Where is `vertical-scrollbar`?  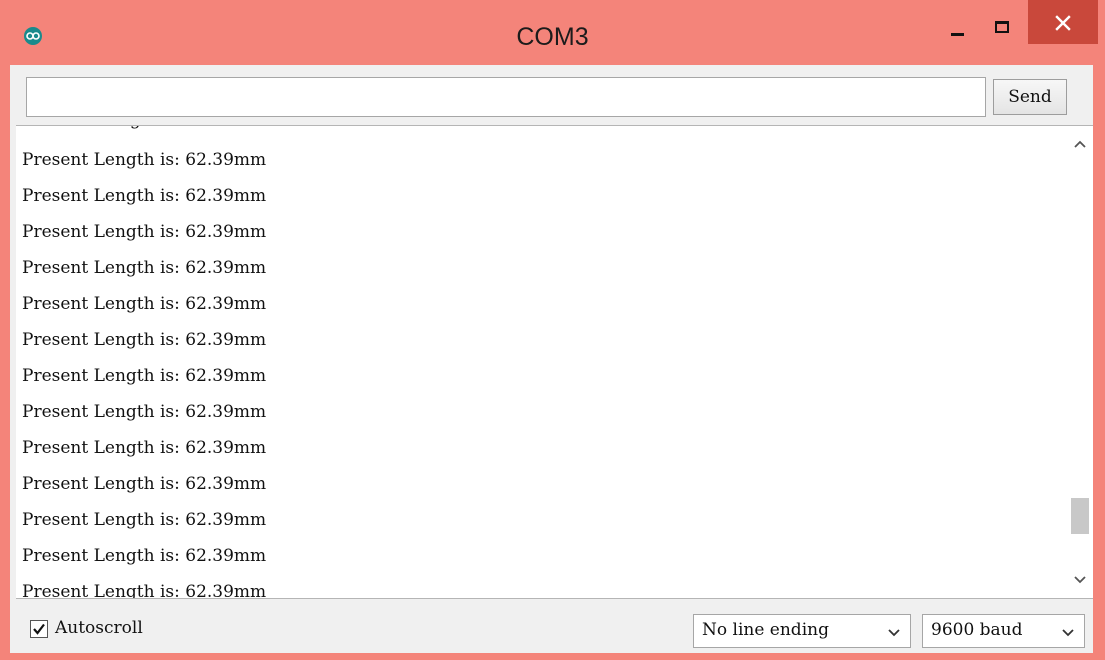 vertical-scrollbar is located at coordinates (1080, 362).